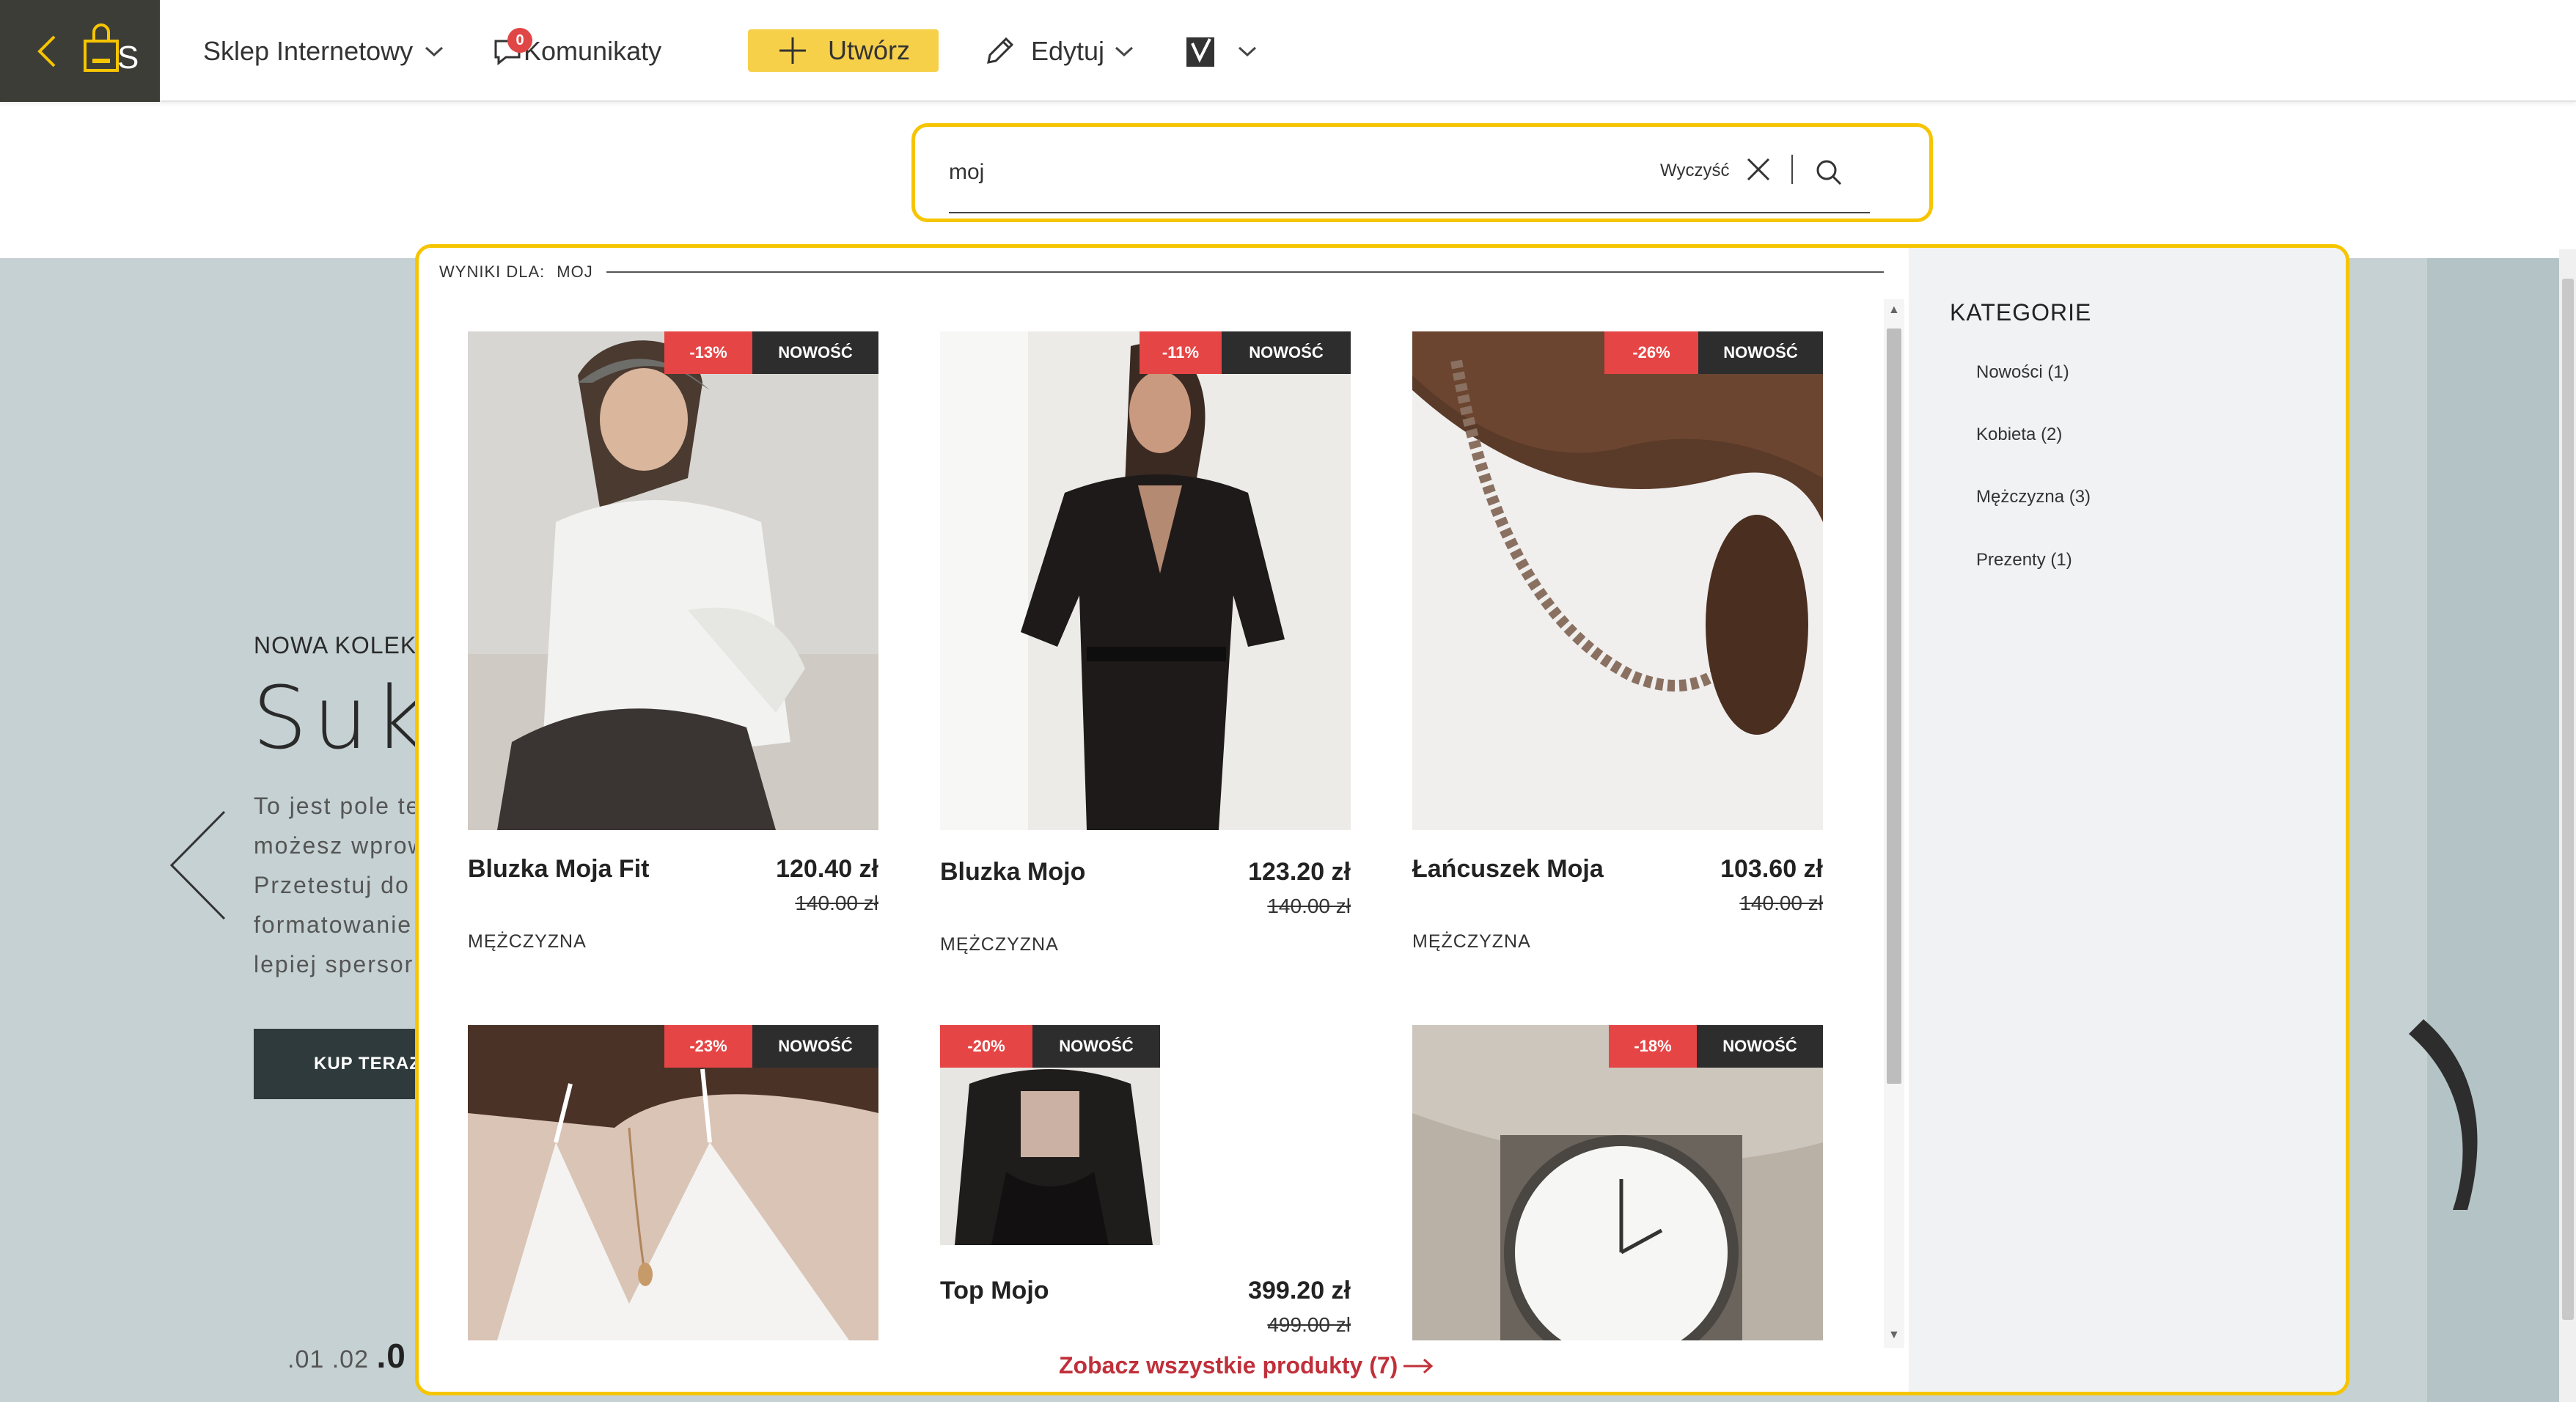 The image size is (2576, 1402). I want to click on search-input, so click(1316, 172).